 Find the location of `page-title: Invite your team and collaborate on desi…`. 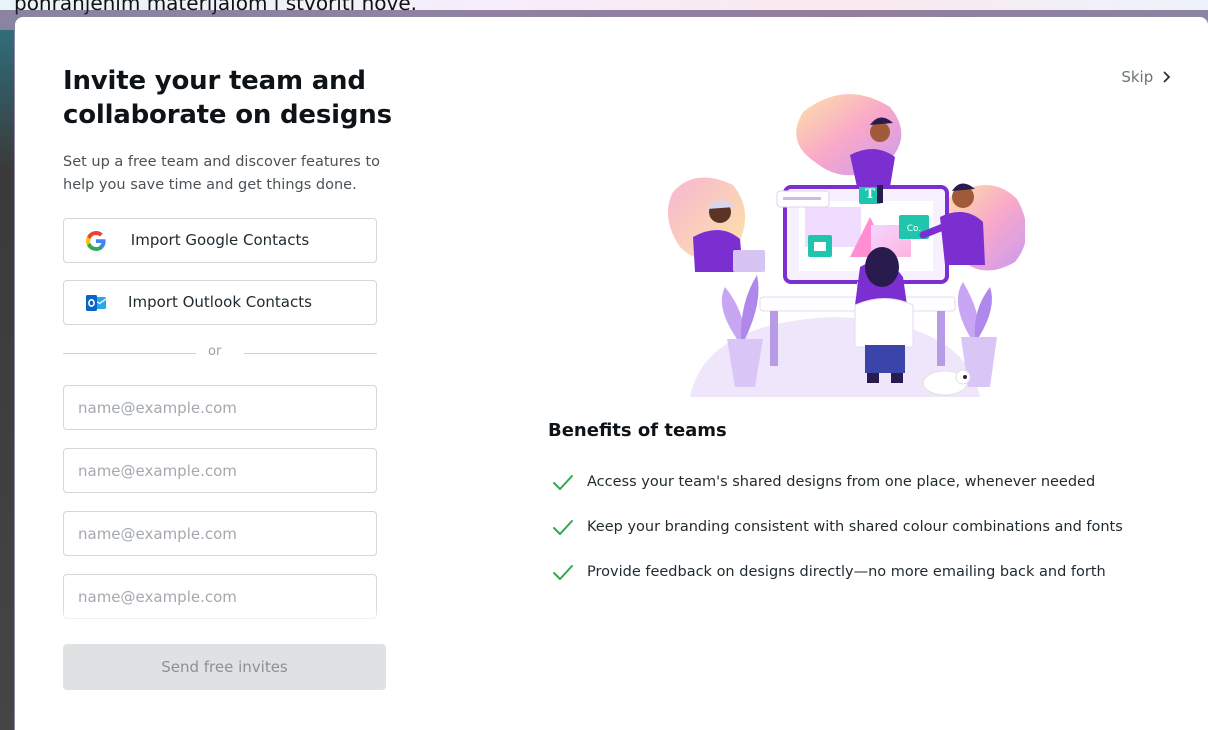

page-title: Invite your team and collaborate on desi… is located at coordinates (227, 98).